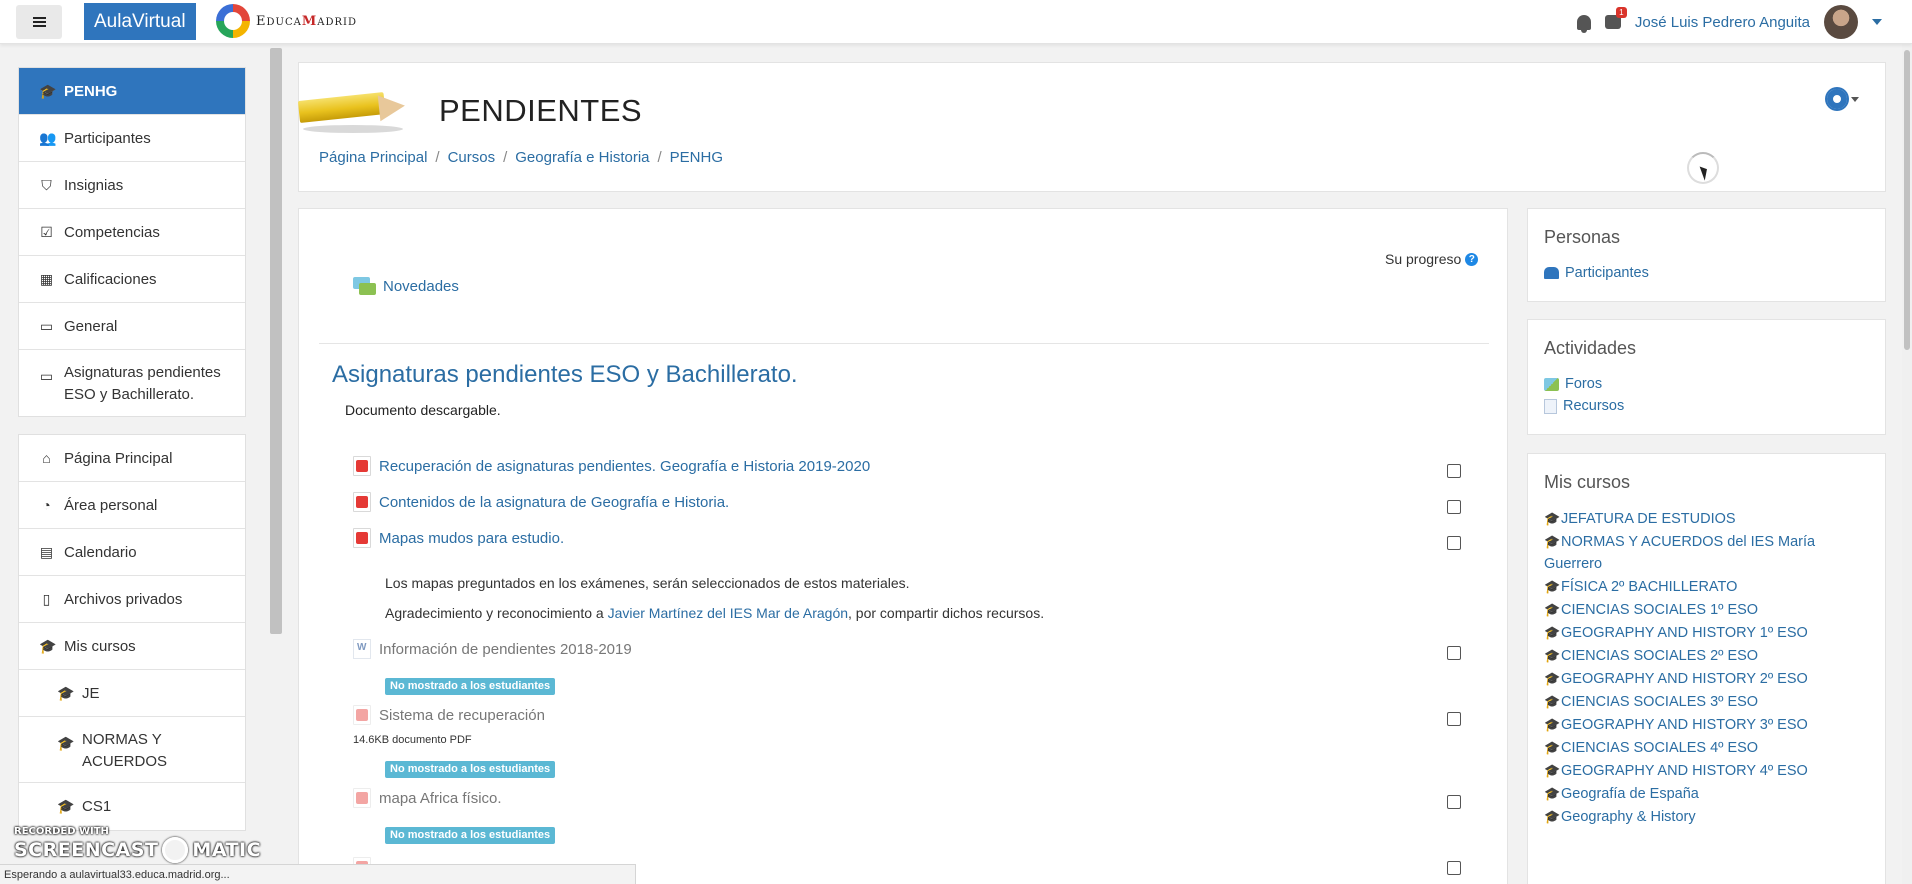  Describe the element at coordinates (48, 137) in the screenshot. I see `users-icon: 👥` at that location.